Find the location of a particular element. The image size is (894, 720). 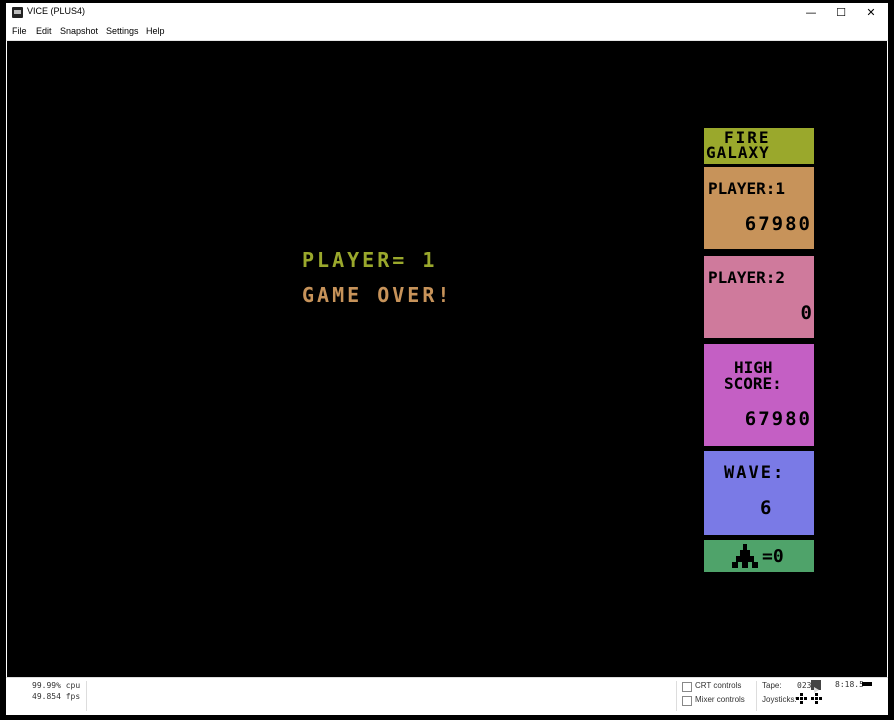

lives-panel: =0 is located at coordinates (759, 556).